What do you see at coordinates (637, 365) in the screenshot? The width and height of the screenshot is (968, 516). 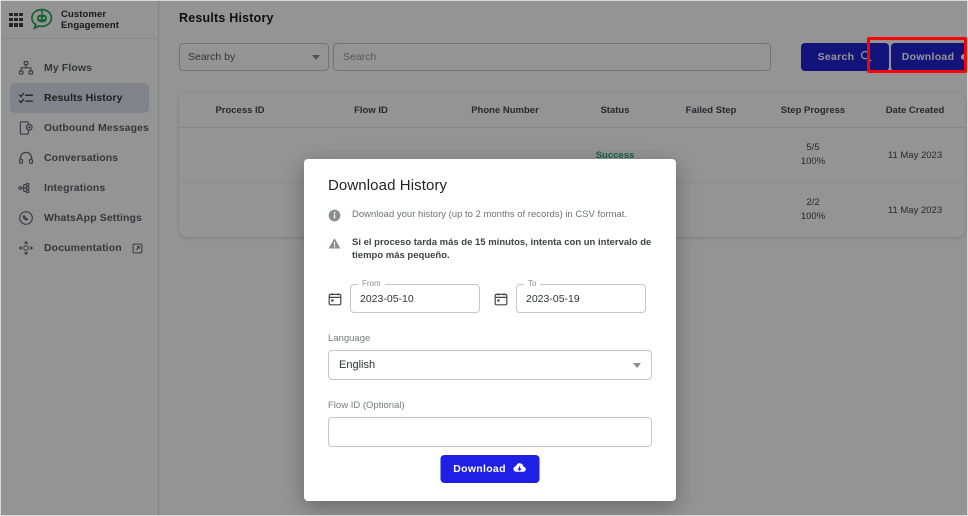 I see `chevron-down-icon` at bounding box center [637, 365].